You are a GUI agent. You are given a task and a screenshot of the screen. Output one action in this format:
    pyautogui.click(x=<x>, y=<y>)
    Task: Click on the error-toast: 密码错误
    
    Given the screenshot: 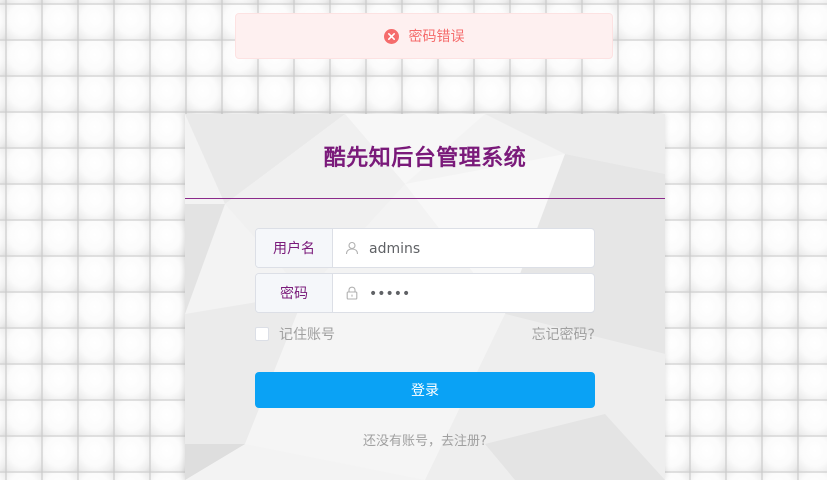 What is the action you would take?
    pyautogui.click(x=424, y=36)
    